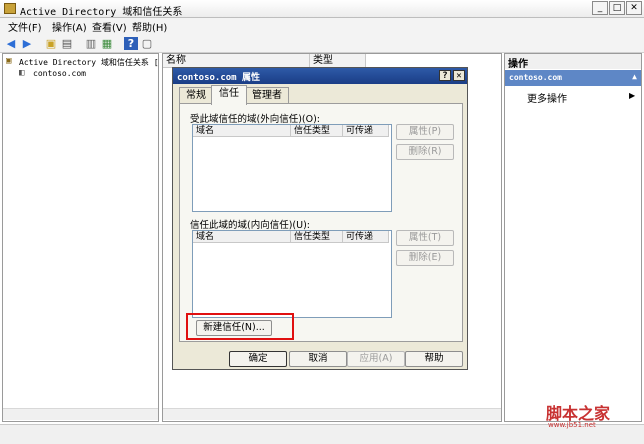 Image resolution: width=644 pixels, height=444 pixels. I want to click on close-button: ✕, so click(634, 8).